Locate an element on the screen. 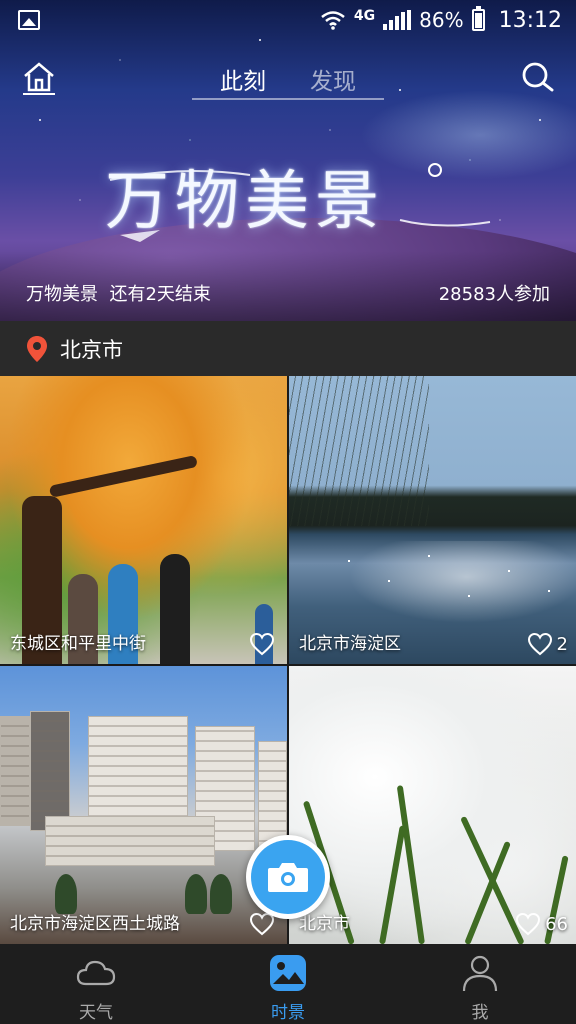 The height and width of the screenshot is (1024, 576). cloud-icon is located at coordinates (96, 973).